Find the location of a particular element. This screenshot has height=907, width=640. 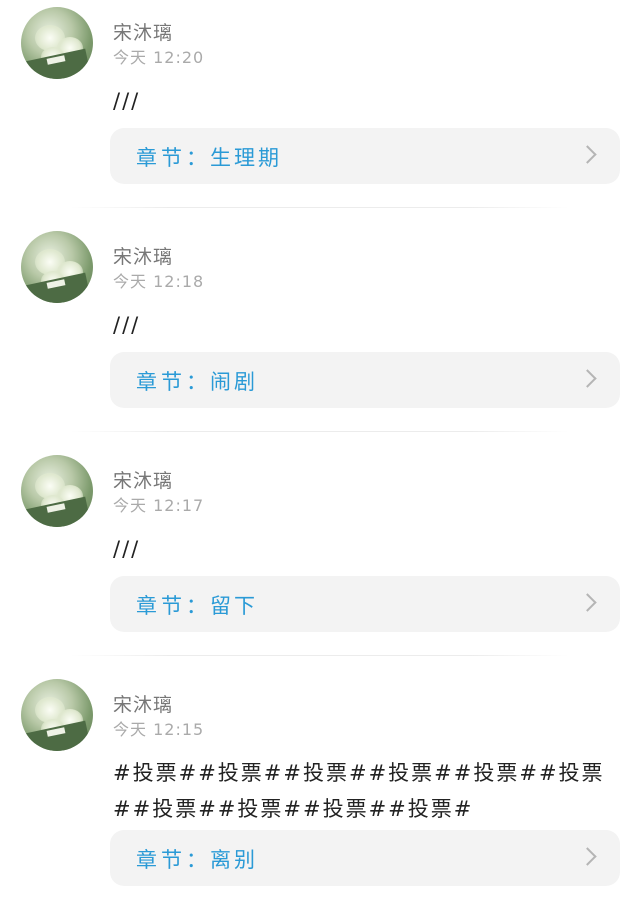

chapter-link: 章节： 生理期 is located at coordinates (365, 156).